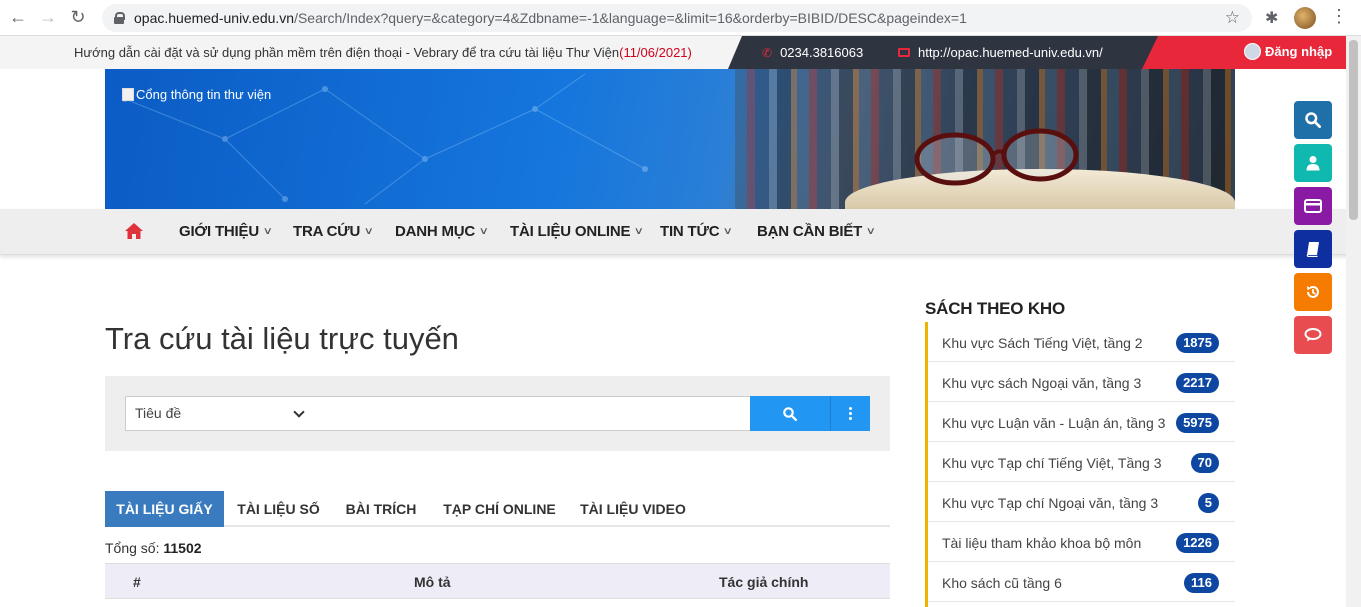 Image resolution: width=1361 pixels, height=607 pixels. I want to click on monitor-icon, so click(904, 52).